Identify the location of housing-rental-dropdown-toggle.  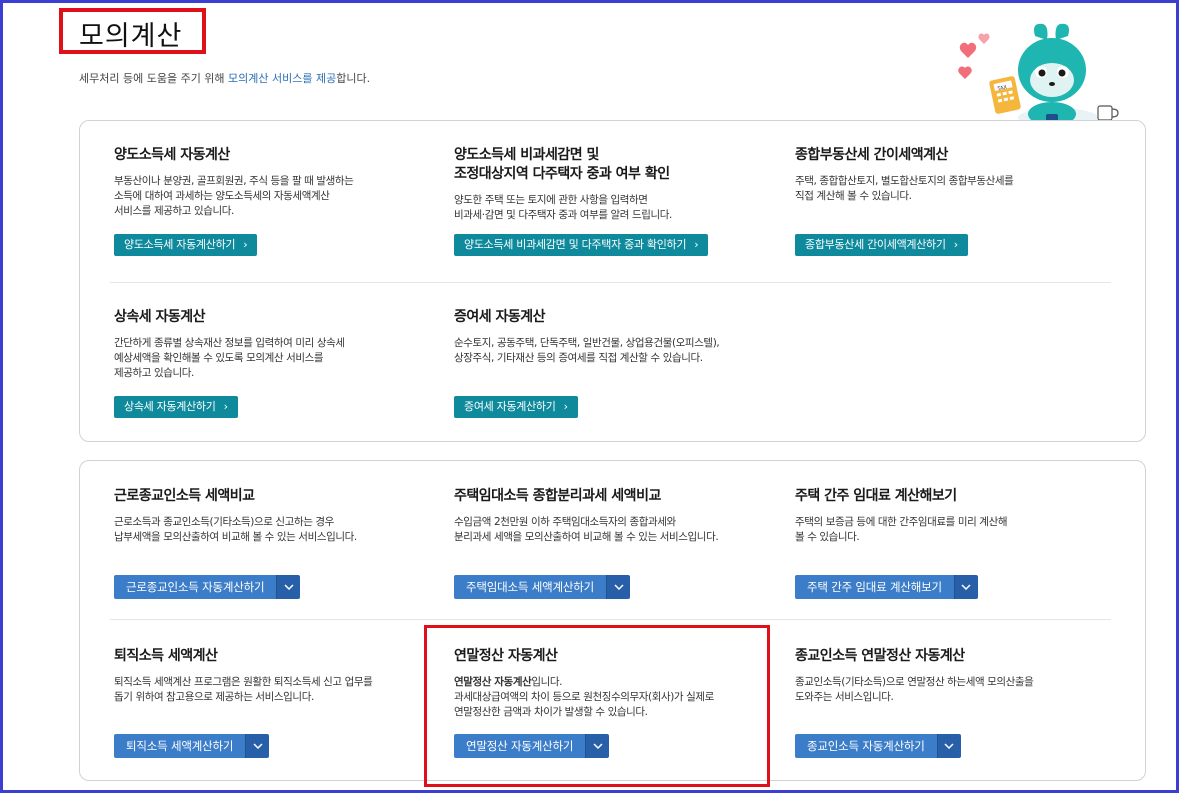
(618, 587).